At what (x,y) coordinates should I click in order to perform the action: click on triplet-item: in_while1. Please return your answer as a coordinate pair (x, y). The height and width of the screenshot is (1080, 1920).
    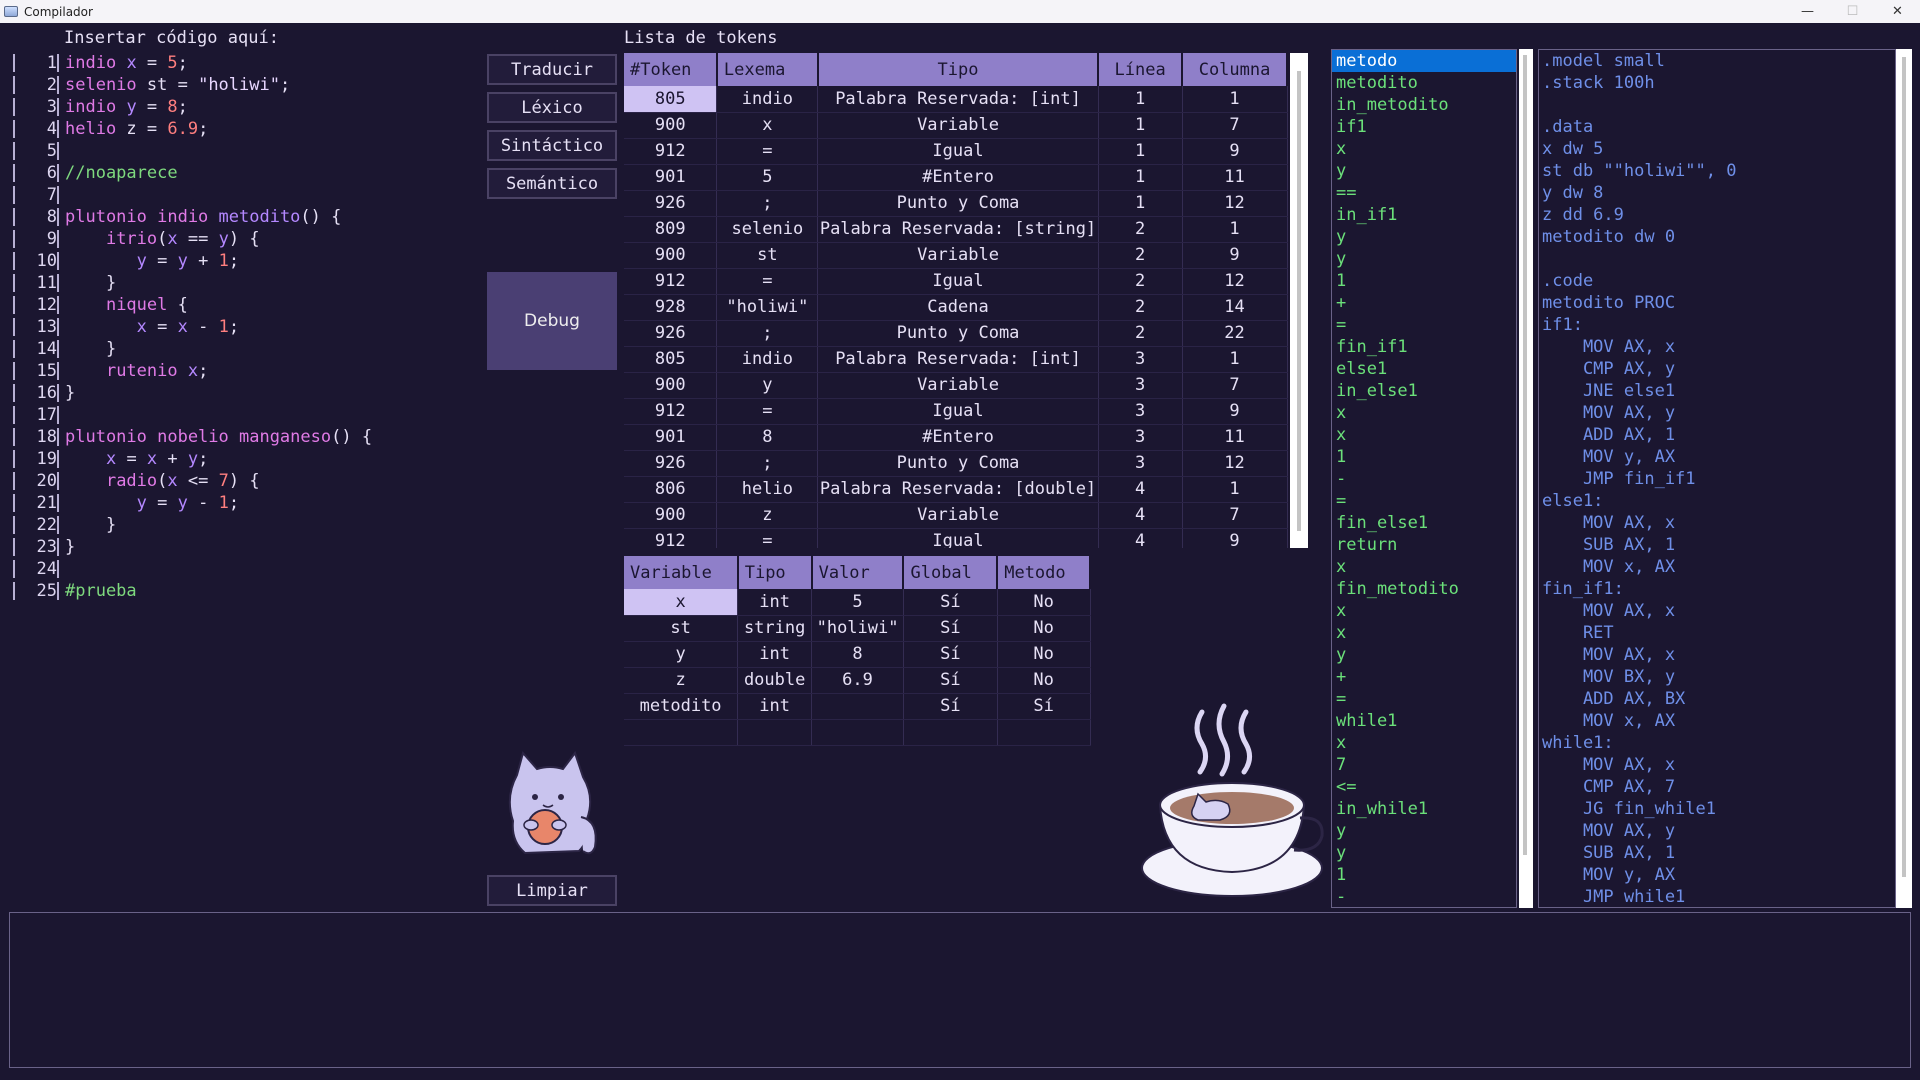
    Looking at the image, I should click on (1424, 809).